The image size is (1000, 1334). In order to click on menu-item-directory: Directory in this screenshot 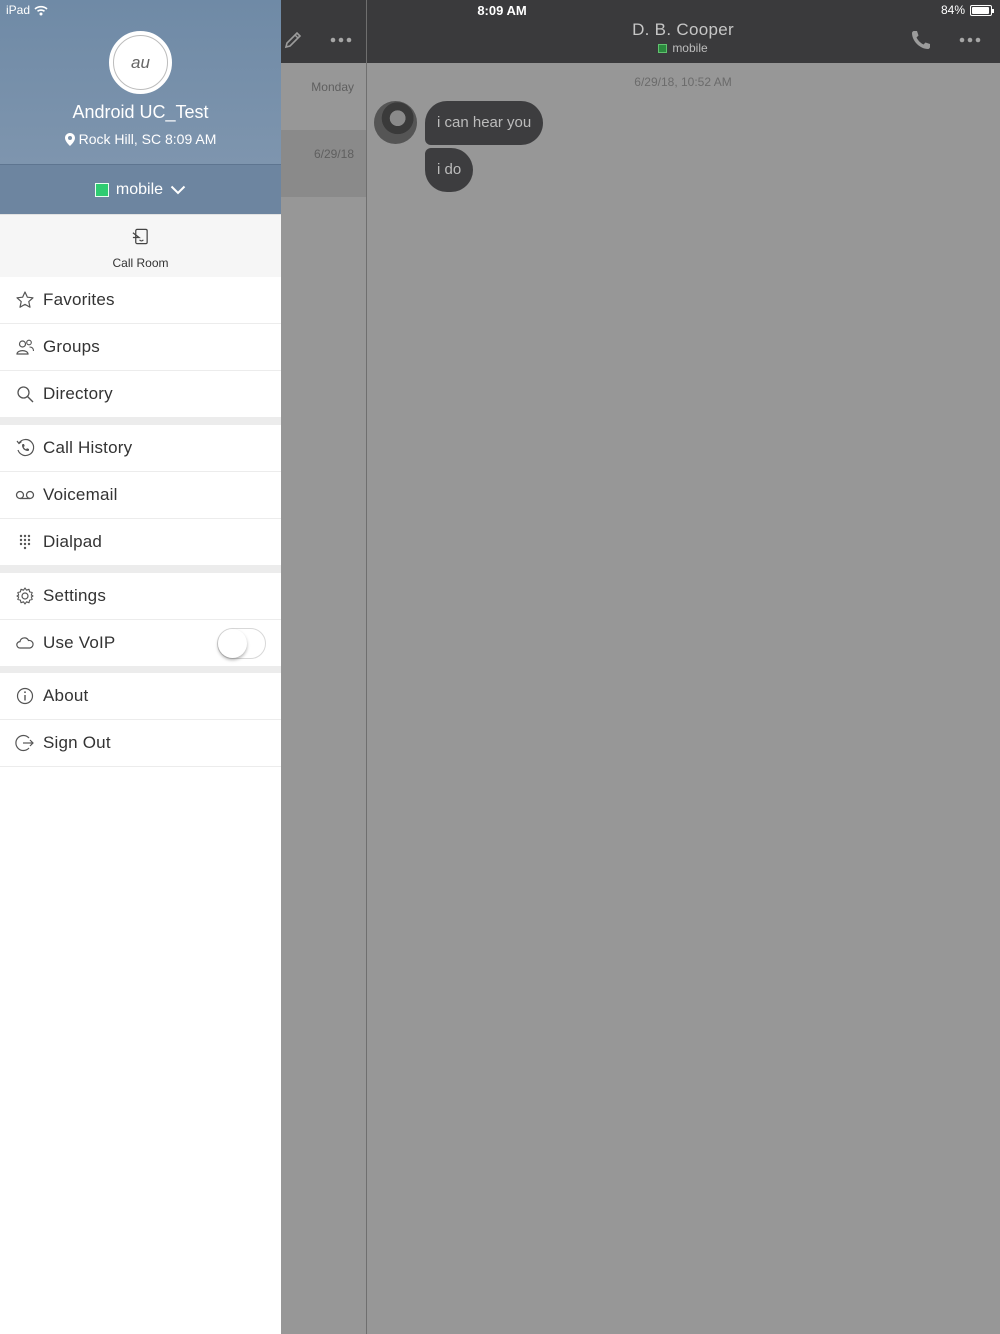, I will do `click(140, 394)`.